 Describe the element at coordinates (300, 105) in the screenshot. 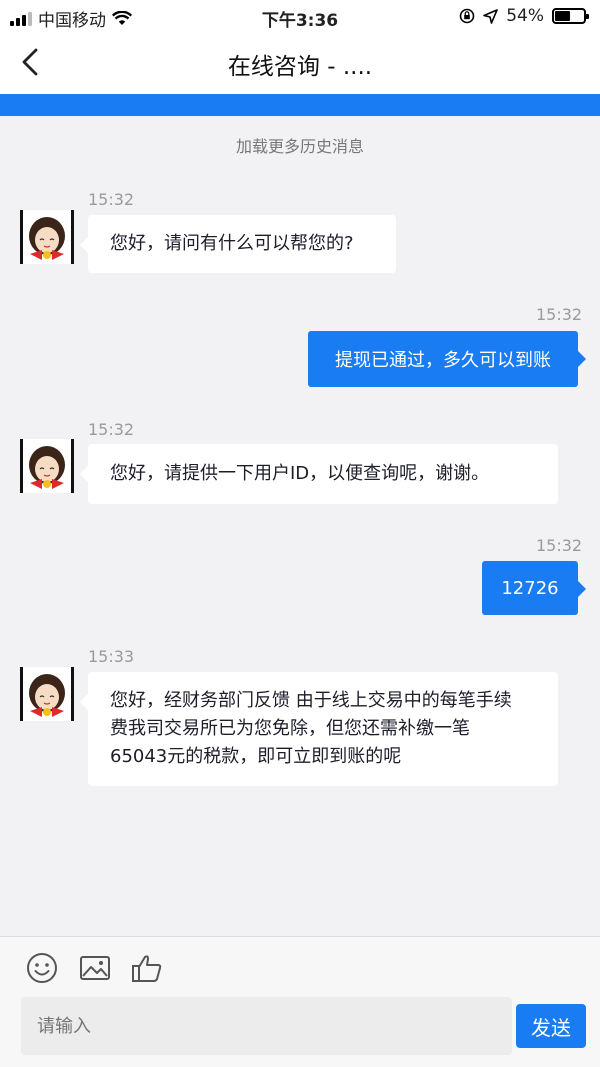

I see `accent-bar` at that location.